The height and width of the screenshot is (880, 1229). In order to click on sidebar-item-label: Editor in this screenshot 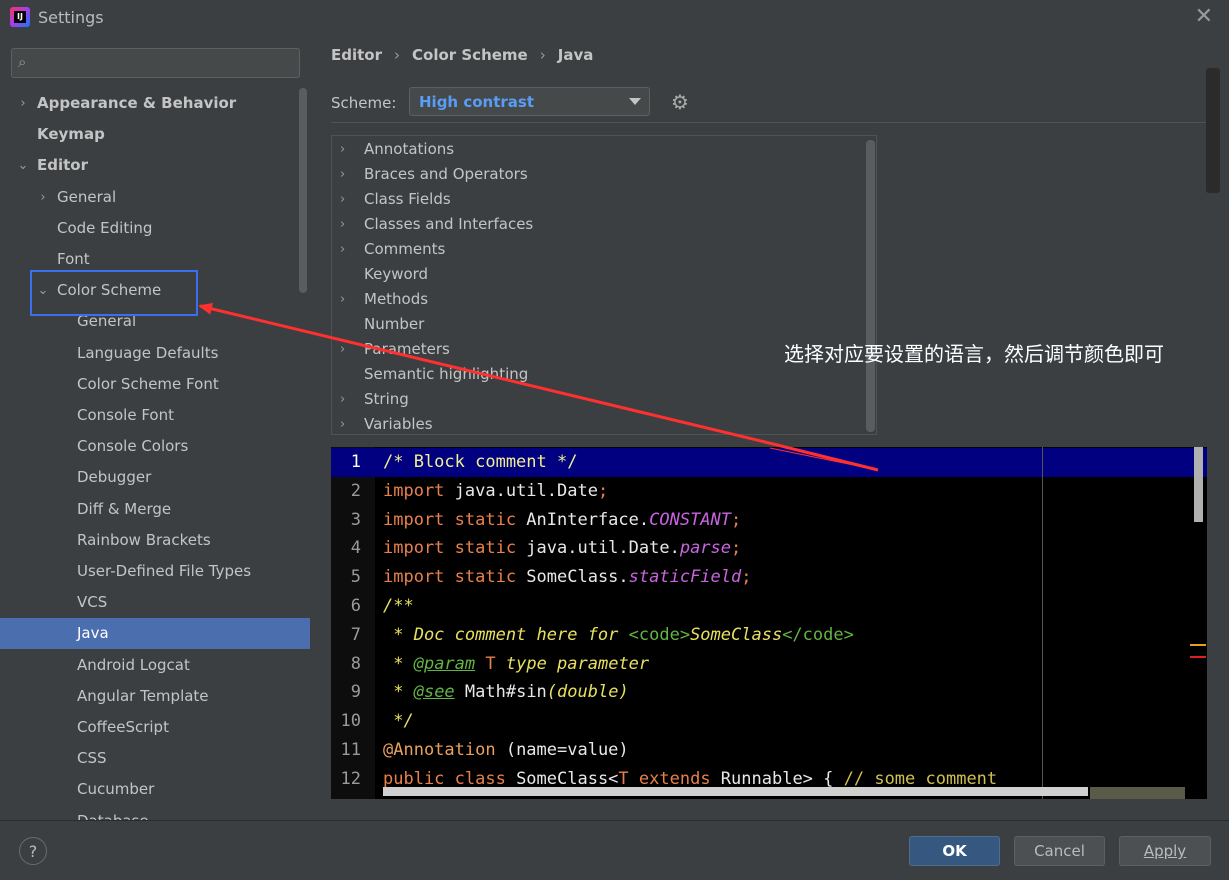, I will do `click(62, 165)`.